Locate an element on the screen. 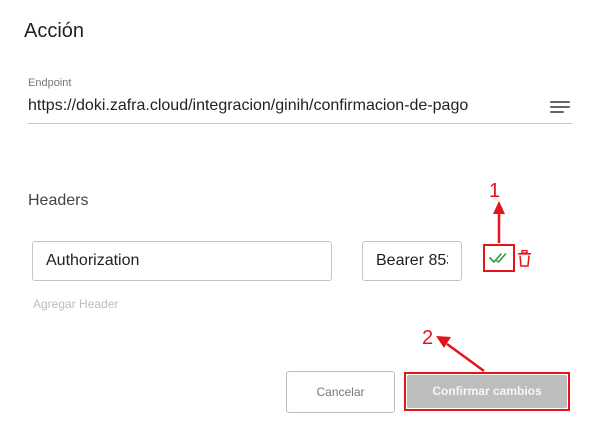 The width and height of the screenshot is (598, 428). trash-icon is located at coordinates (524, 258).